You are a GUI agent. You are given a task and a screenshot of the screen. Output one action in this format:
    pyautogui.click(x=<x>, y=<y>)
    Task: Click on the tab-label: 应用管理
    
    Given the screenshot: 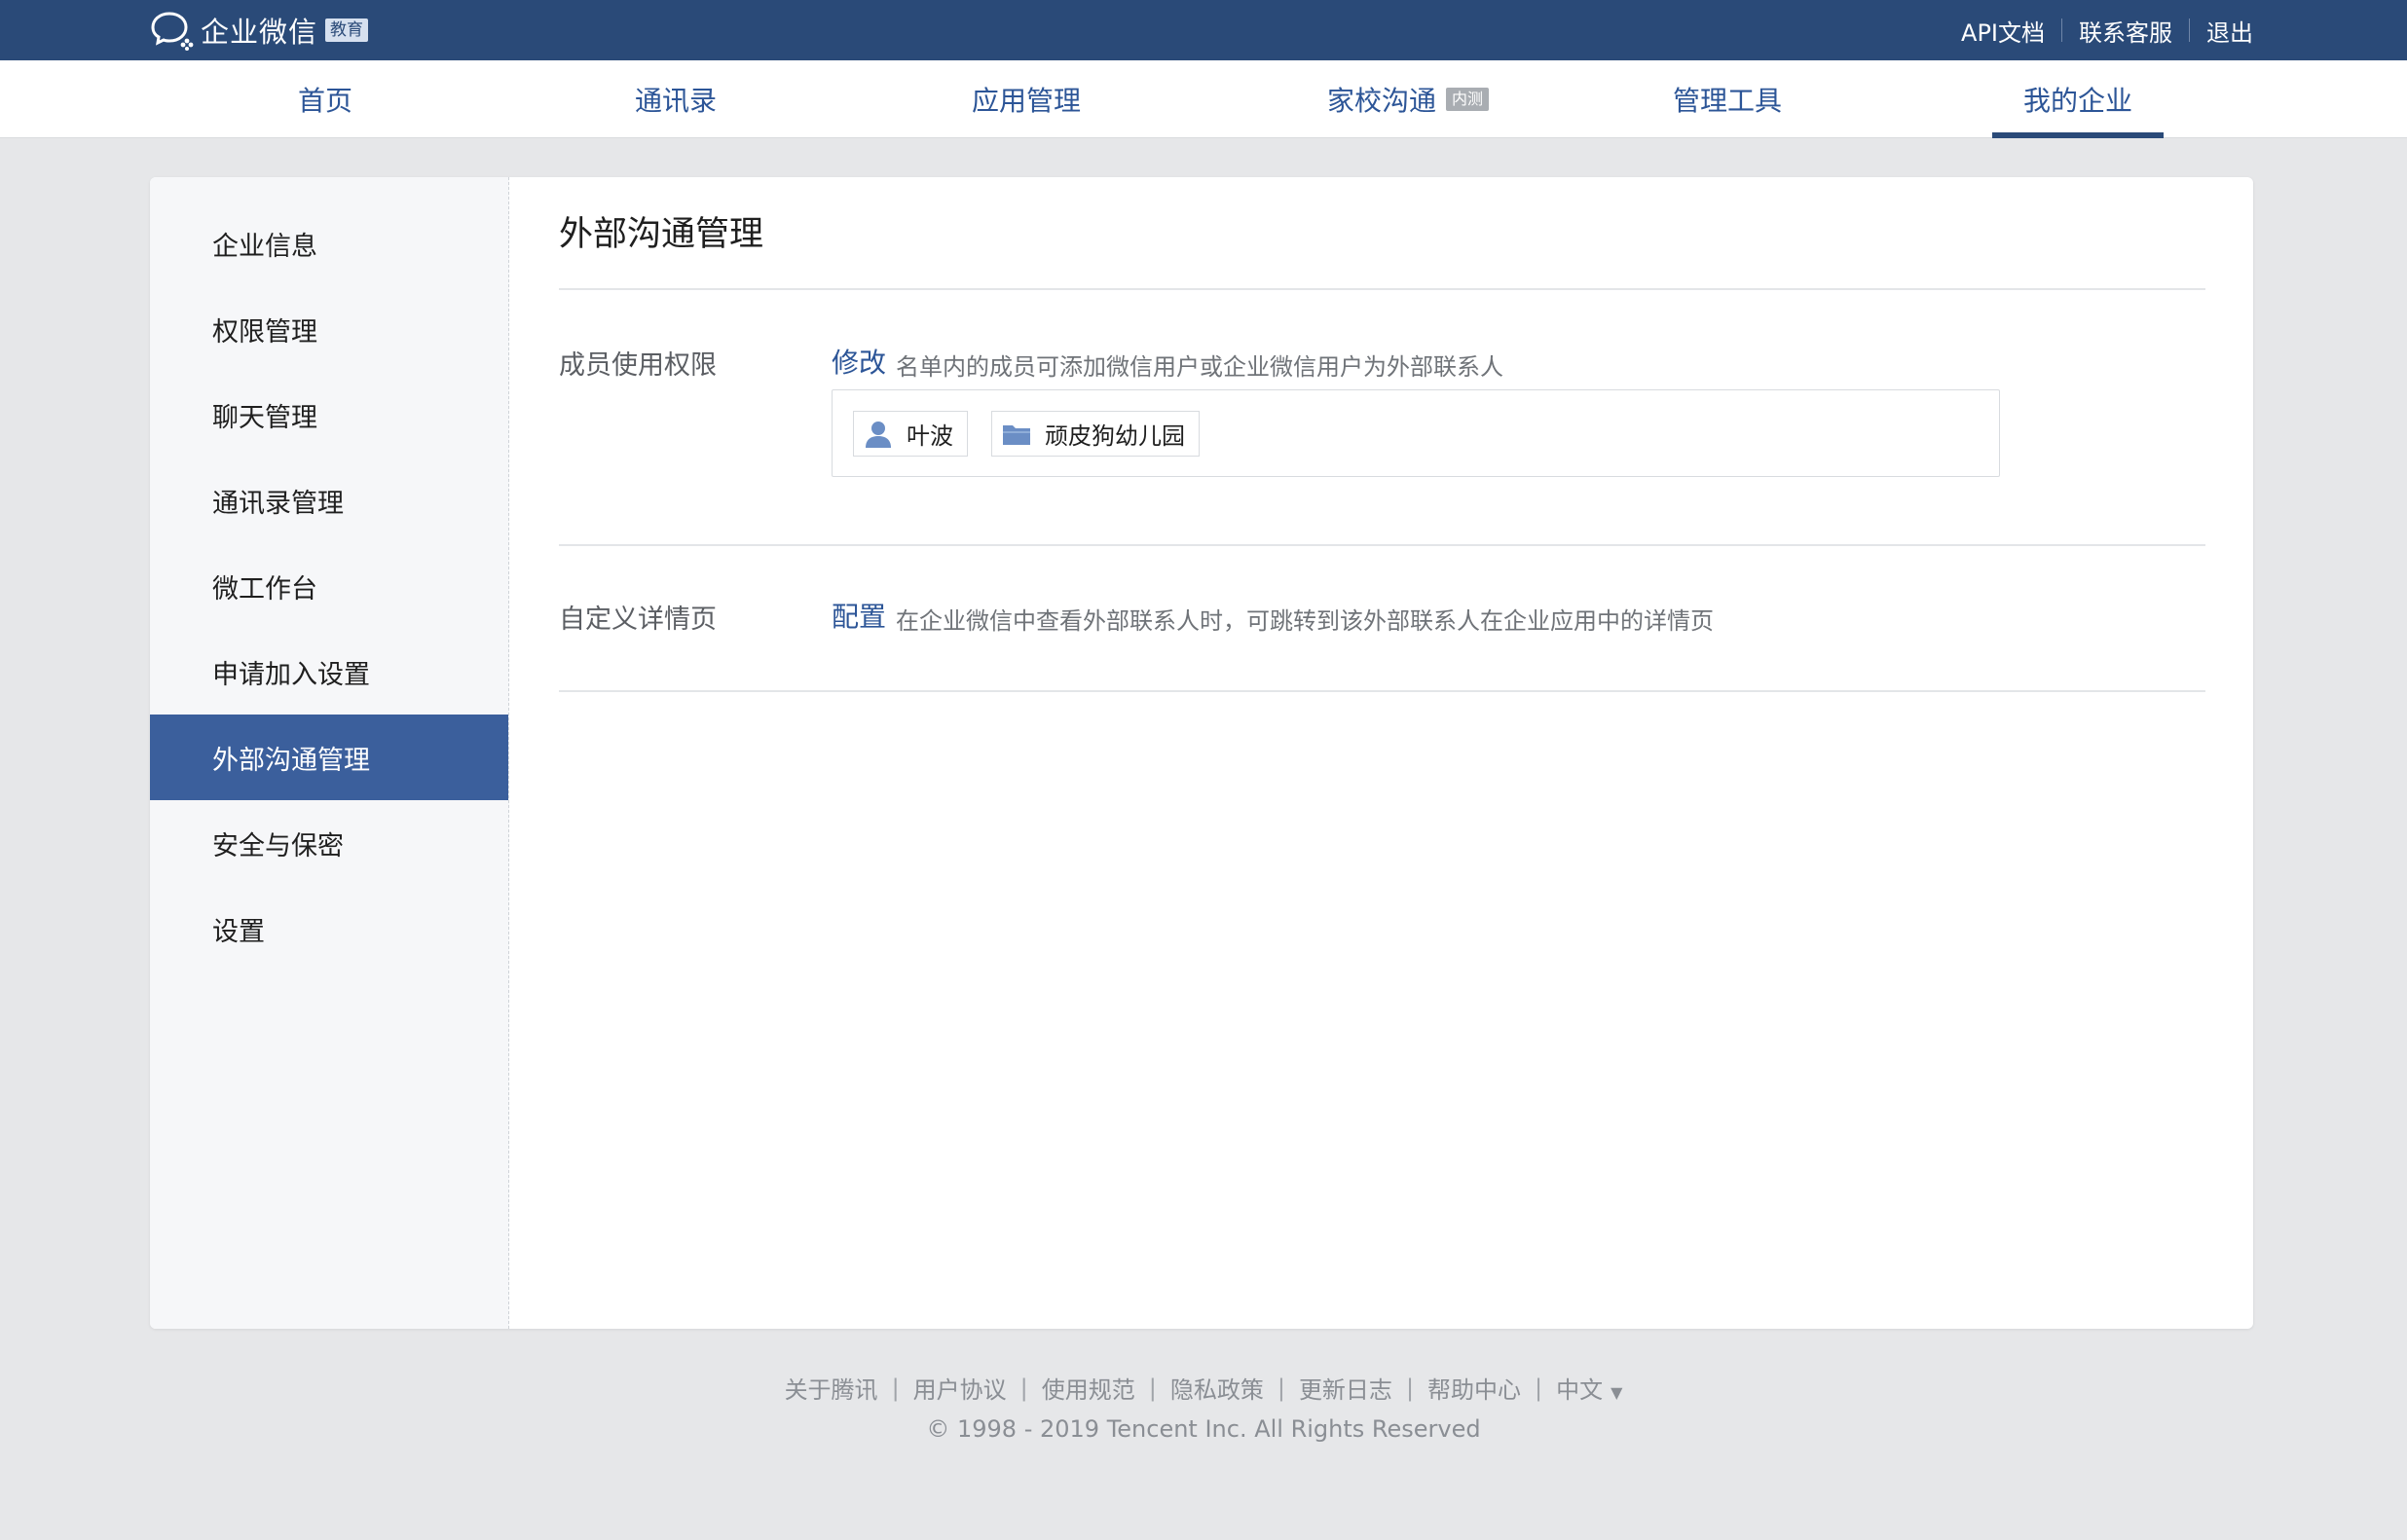 What is the action you would take?
    pyautogui.click(x=1026, y=101)
    